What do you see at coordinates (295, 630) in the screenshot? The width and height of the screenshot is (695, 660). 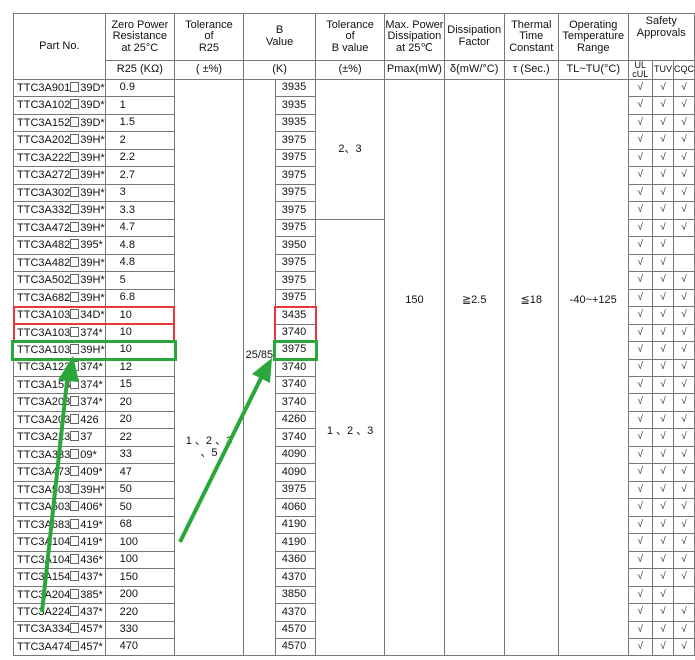 I see `b-value-cell: 4570` at bounding box center [295, 630].